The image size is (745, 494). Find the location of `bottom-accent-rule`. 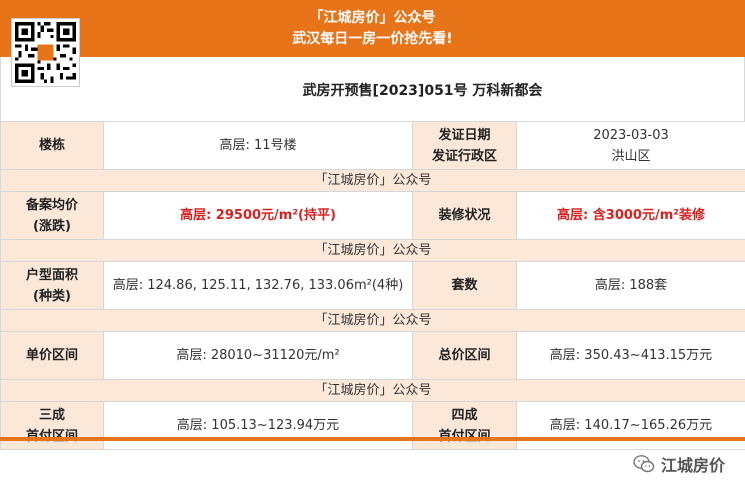

bottom-accent-rule is located at coordinates (372, 439).